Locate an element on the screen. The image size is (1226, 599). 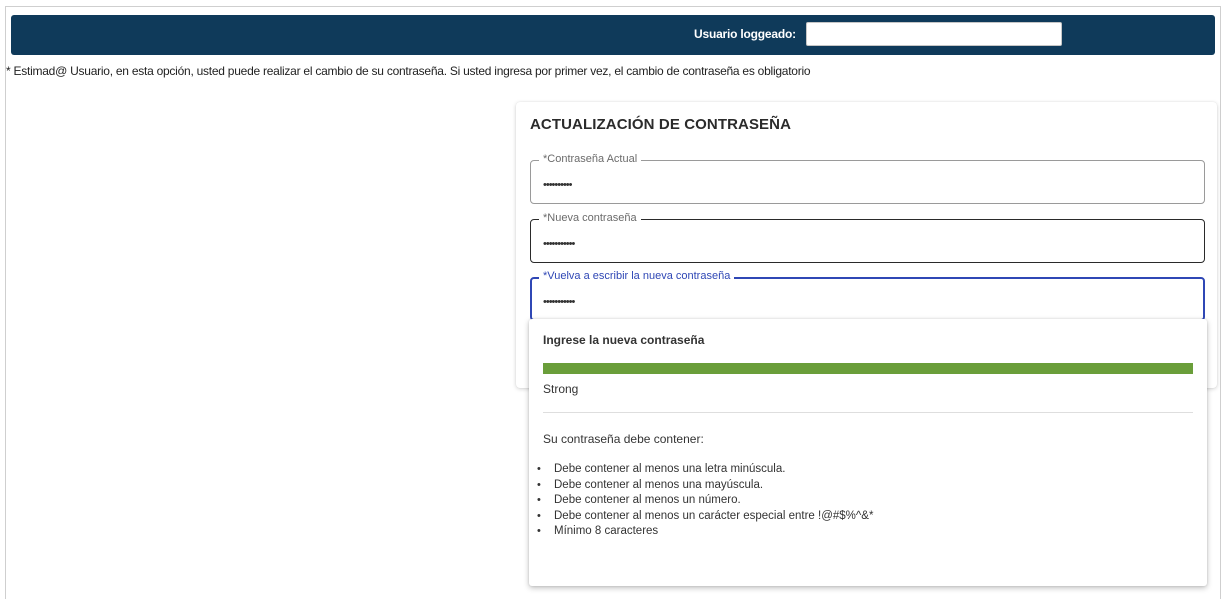
confirm-password-label: *Vuelva a escribir la nueva contraseña is located at coordinates (637, 276).